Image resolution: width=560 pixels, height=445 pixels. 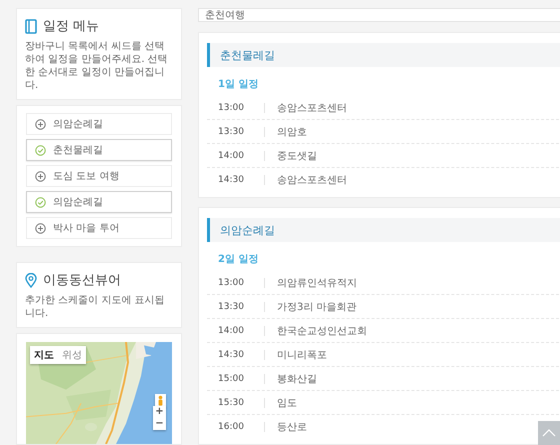 I want to click on stop-place: 임도, so click(x=287, y=403).